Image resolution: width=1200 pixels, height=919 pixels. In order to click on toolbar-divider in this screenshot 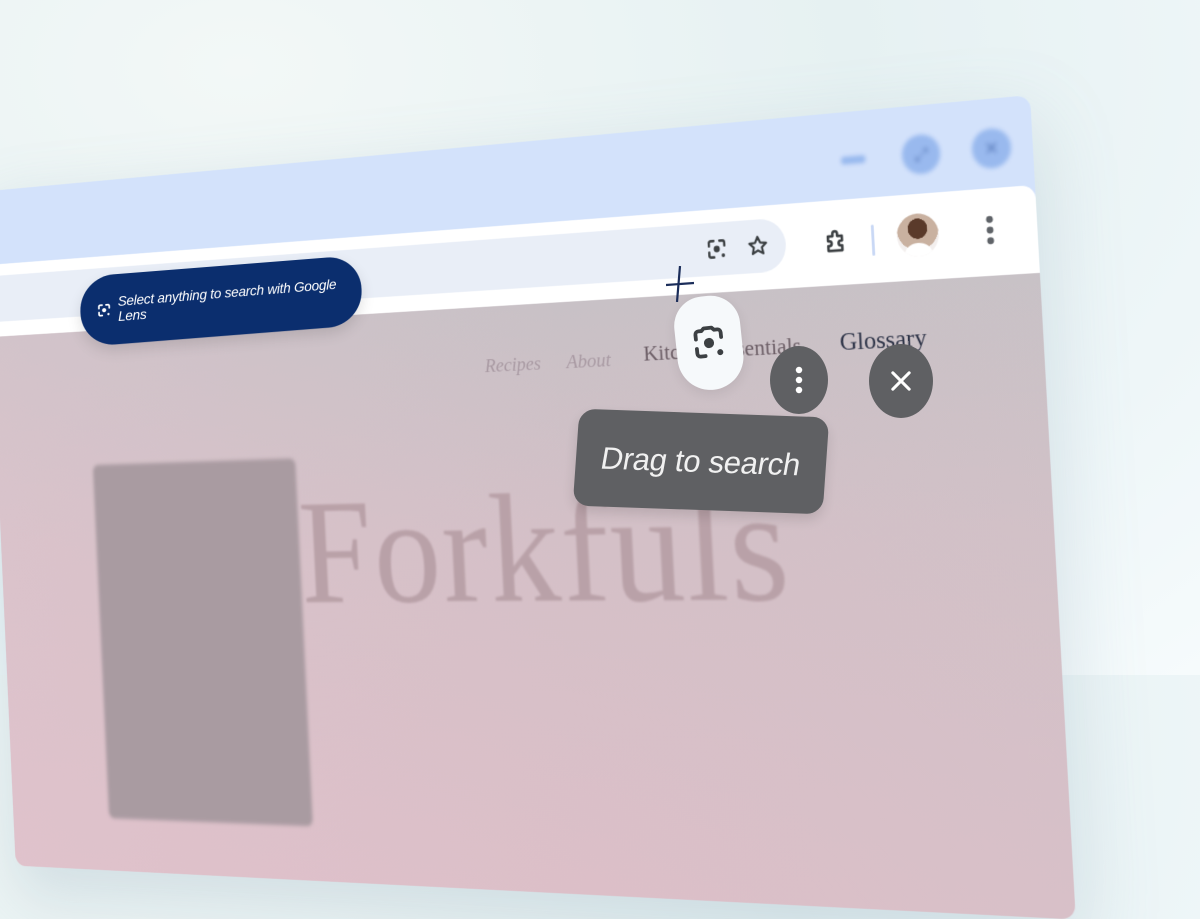, I will do `click(873, 240)`.